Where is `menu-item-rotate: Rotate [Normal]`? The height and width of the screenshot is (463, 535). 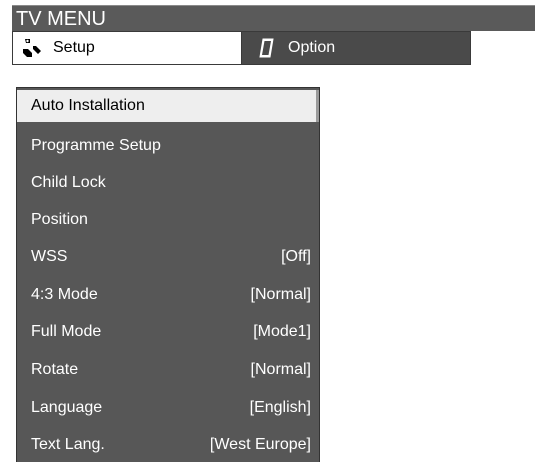
menu-item-rotate: Rotate [Normal] is located at coordinates (168, 370).